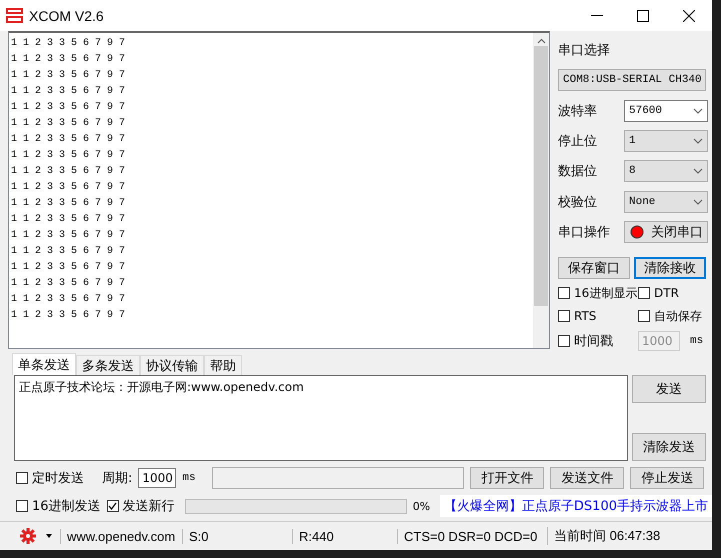 The image size is (721, 558). I want to click on send-text-area: 正点原子技术论坛：开源电子网:www.openedv.com, so click(321, 418).